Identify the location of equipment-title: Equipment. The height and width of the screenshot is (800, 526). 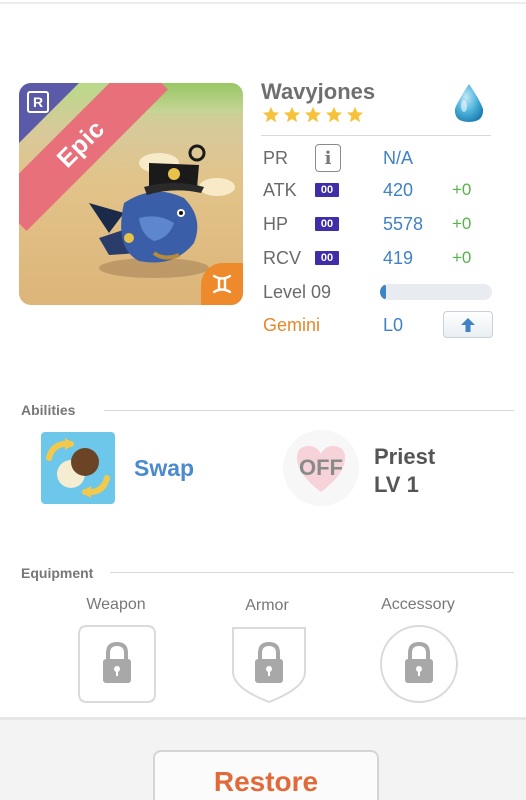
(57, 573).